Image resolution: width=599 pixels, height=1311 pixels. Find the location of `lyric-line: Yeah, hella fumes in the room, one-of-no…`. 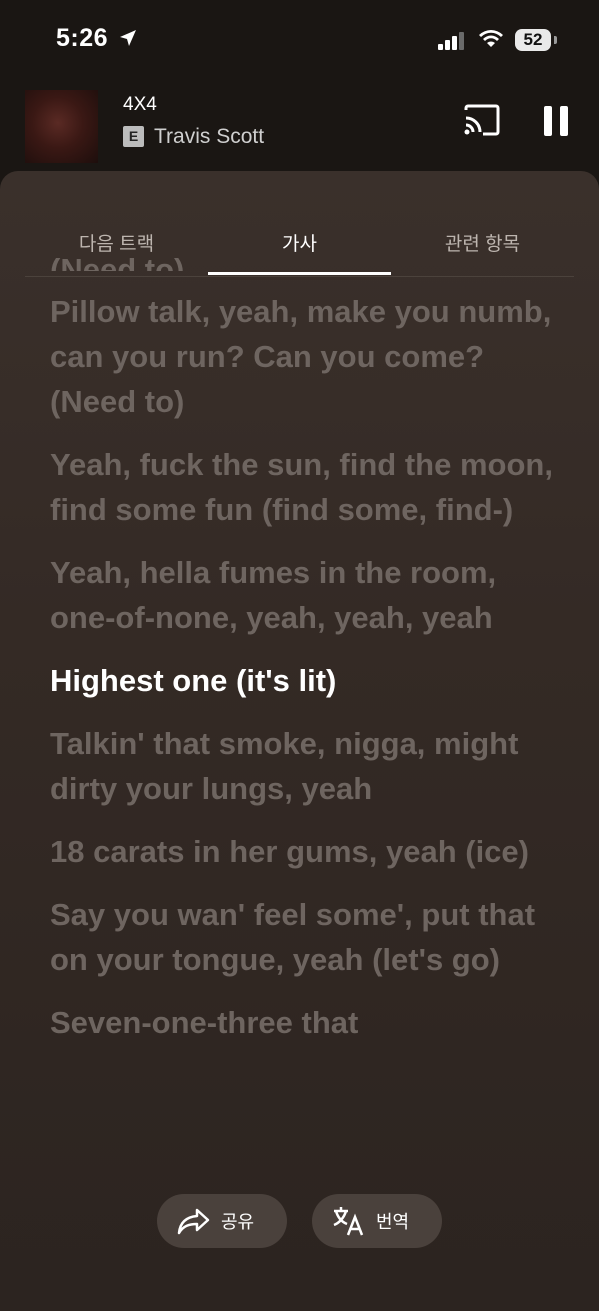

lyric-line: Yeah, hella fumes in the room, one-of-no… is located at coordinates (305, 595).